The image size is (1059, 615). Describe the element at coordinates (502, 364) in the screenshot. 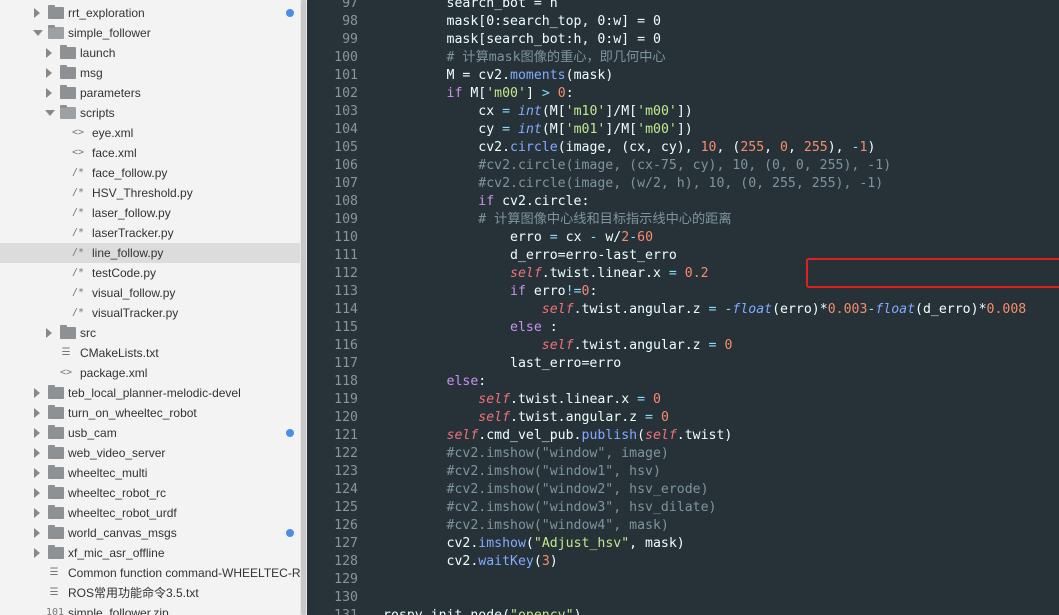

I see `code-text: last_erro=erro` at that location.